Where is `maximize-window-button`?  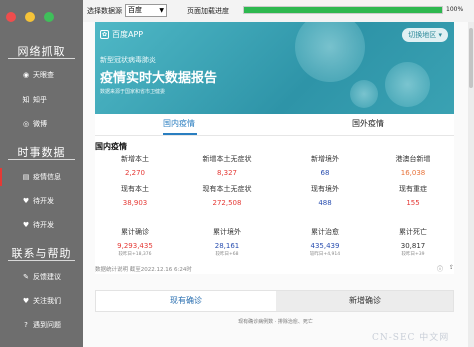
maximize-window-button is located at coordinates (49, 17).